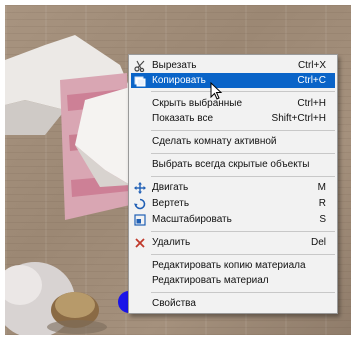 This screenshot has width=357, height=340. What do you see at coordinates (140, 203) in the screenshot?
I see `rotate-icon` at bounding box center [140, 203].